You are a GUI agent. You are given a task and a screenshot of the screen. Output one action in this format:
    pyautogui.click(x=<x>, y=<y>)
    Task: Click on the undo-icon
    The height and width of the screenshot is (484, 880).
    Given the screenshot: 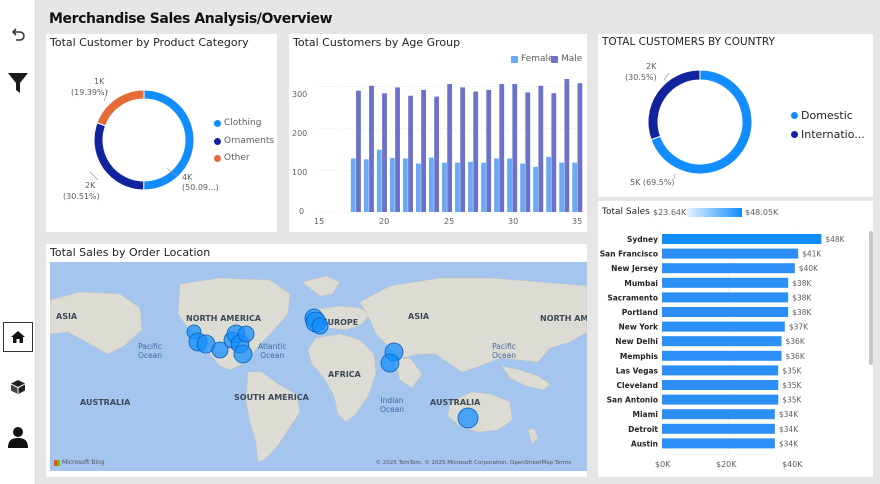 What is the action you would take?
    pyautogui.click(x=18, y=34)
    